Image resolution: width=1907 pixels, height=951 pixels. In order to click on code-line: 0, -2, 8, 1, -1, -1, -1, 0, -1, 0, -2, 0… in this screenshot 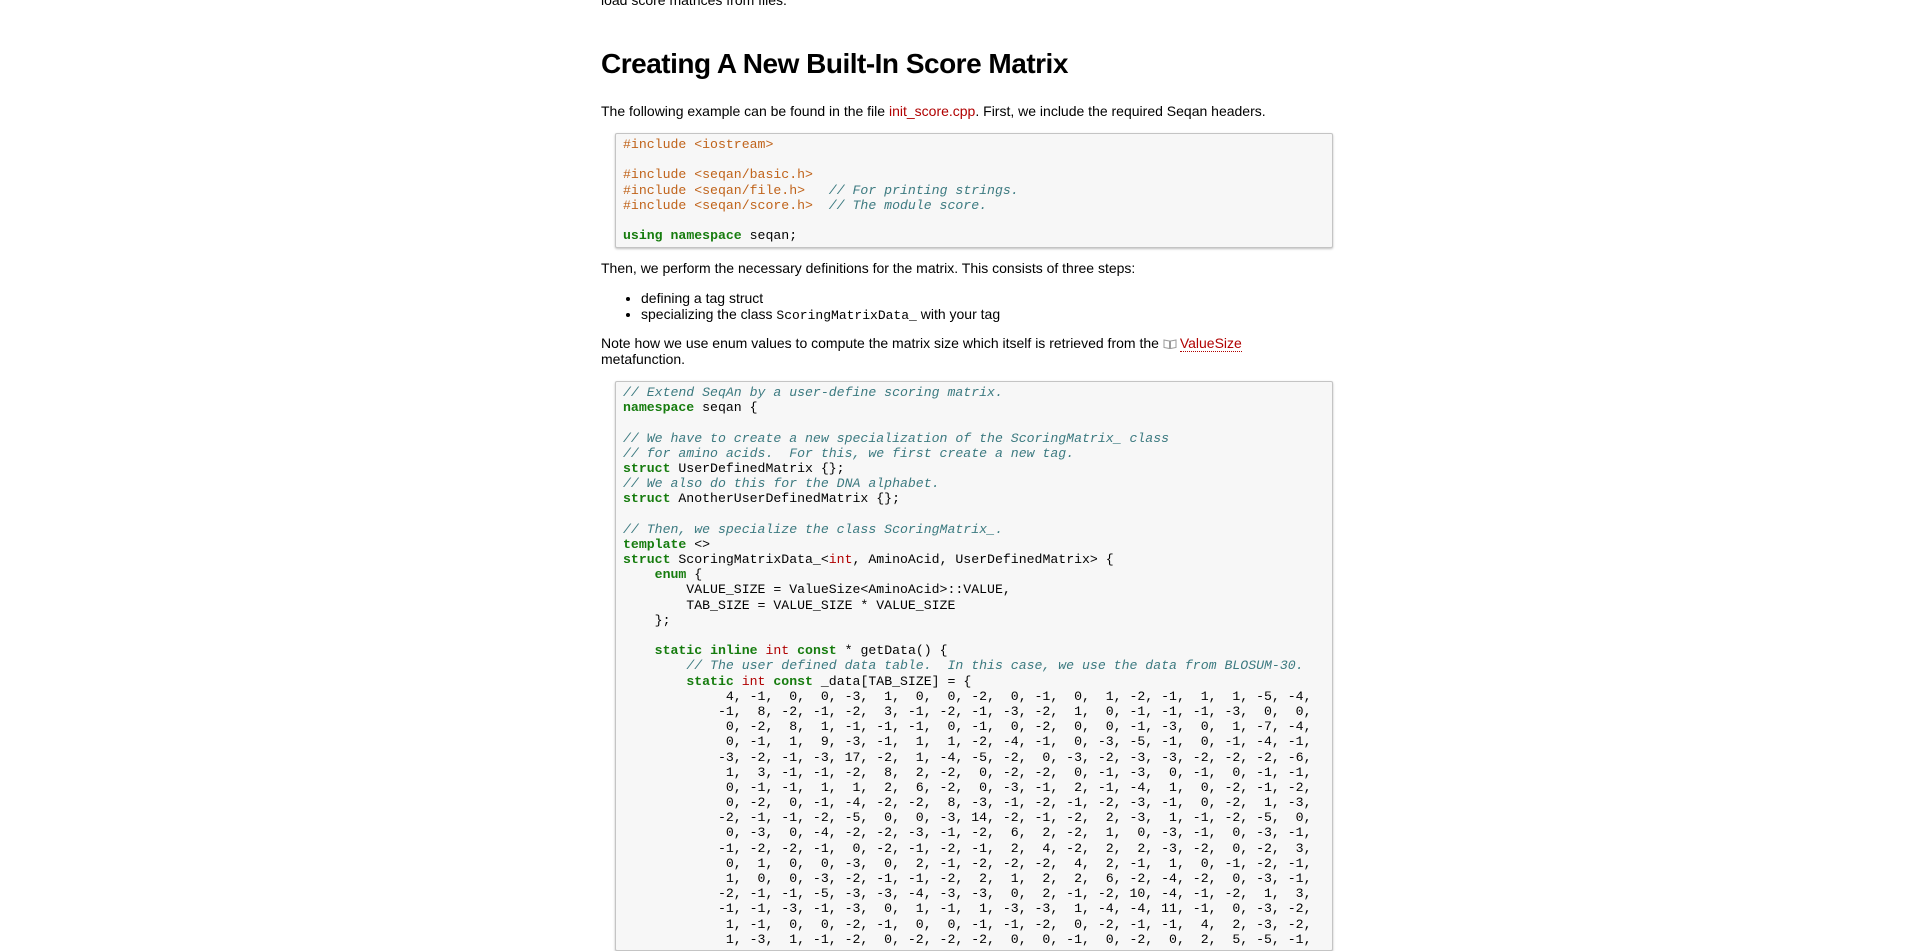, I will do `click(974, 726)`.